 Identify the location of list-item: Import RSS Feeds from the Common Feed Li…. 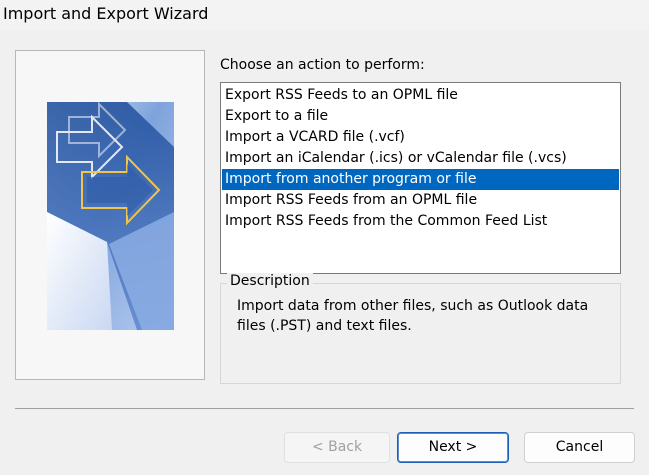
(420, 221).